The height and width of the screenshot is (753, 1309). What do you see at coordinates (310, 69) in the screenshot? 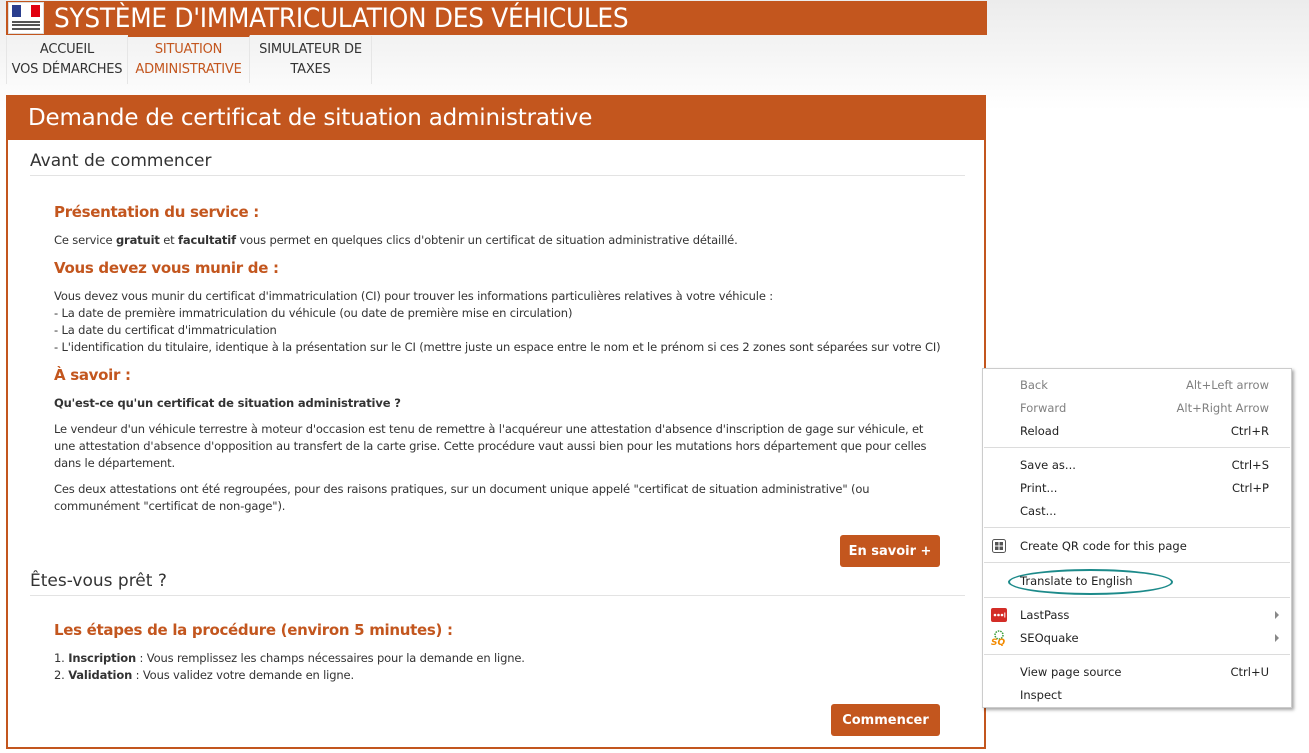
I see `nav-item-label-line2: TAXES` at bounding box center [310, 69].